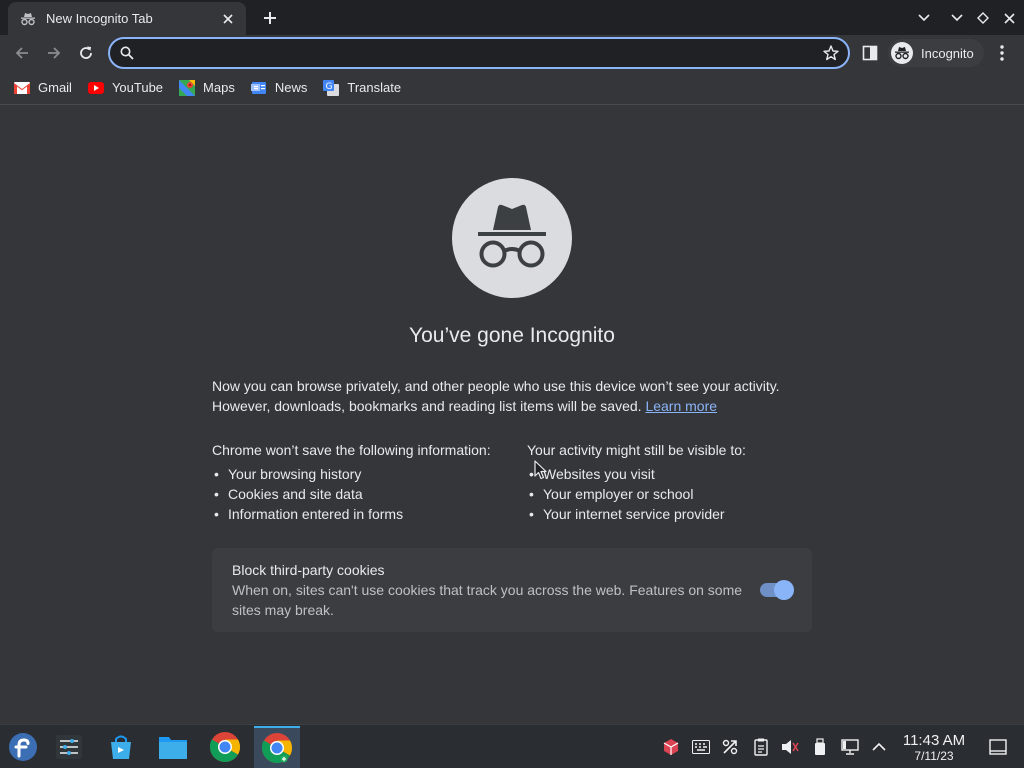 The image size is (1024, 768). Describe the element at coordinates (99, 18) in the screenshot. I see `tab-title: New Incognito Tab` at that location.